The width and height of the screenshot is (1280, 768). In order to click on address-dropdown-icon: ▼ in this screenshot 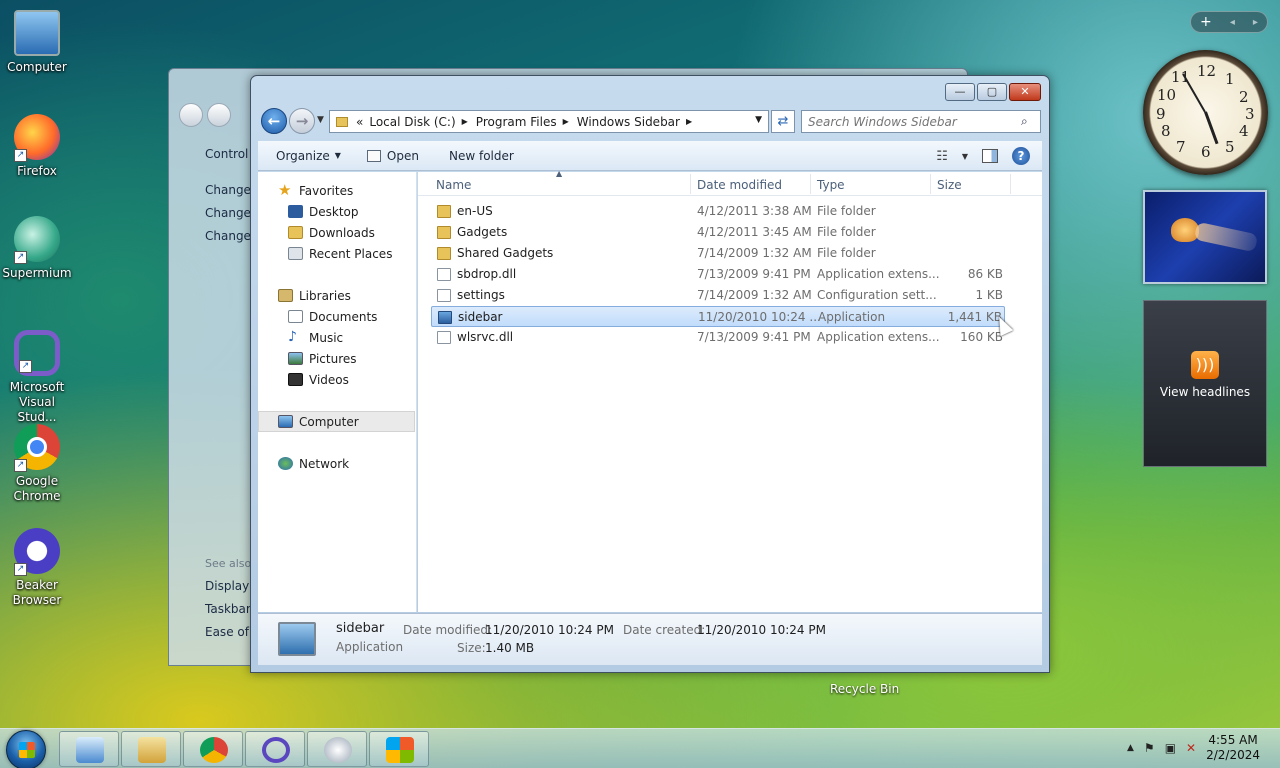, I will do `click(758, 120)`.